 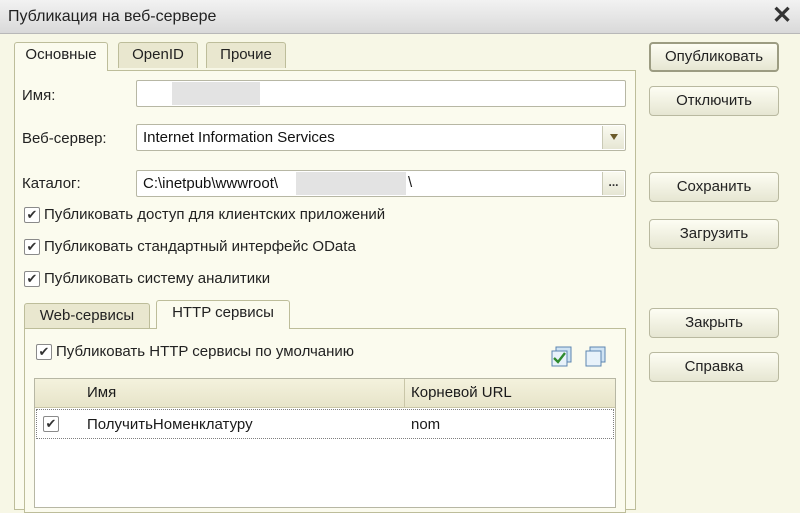 I want to click on close-button: Закрыть, so click(x=714, y=323).